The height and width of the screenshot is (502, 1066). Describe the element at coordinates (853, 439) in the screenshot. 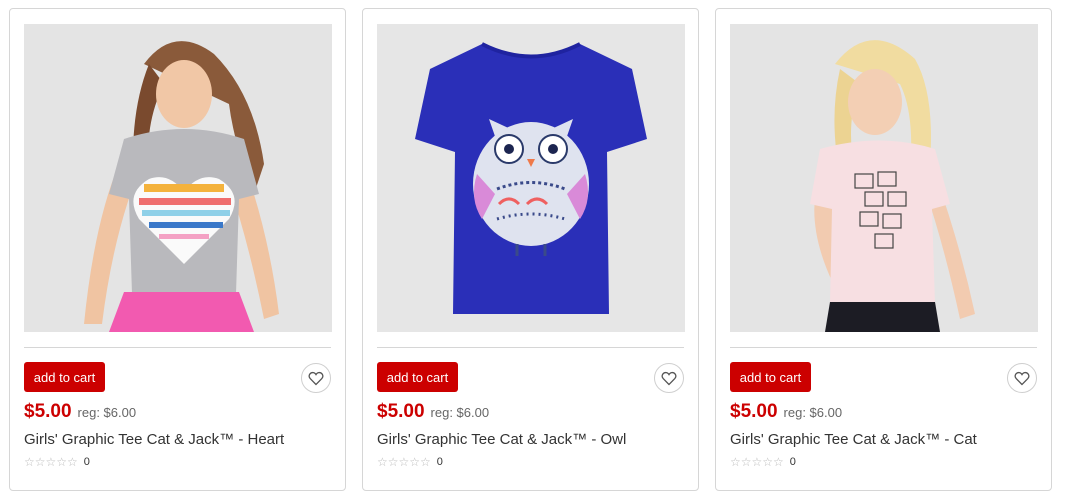

I see `product-title-link: Girls' Graphic Tee Cat & Jack™ - Cat` at that location.